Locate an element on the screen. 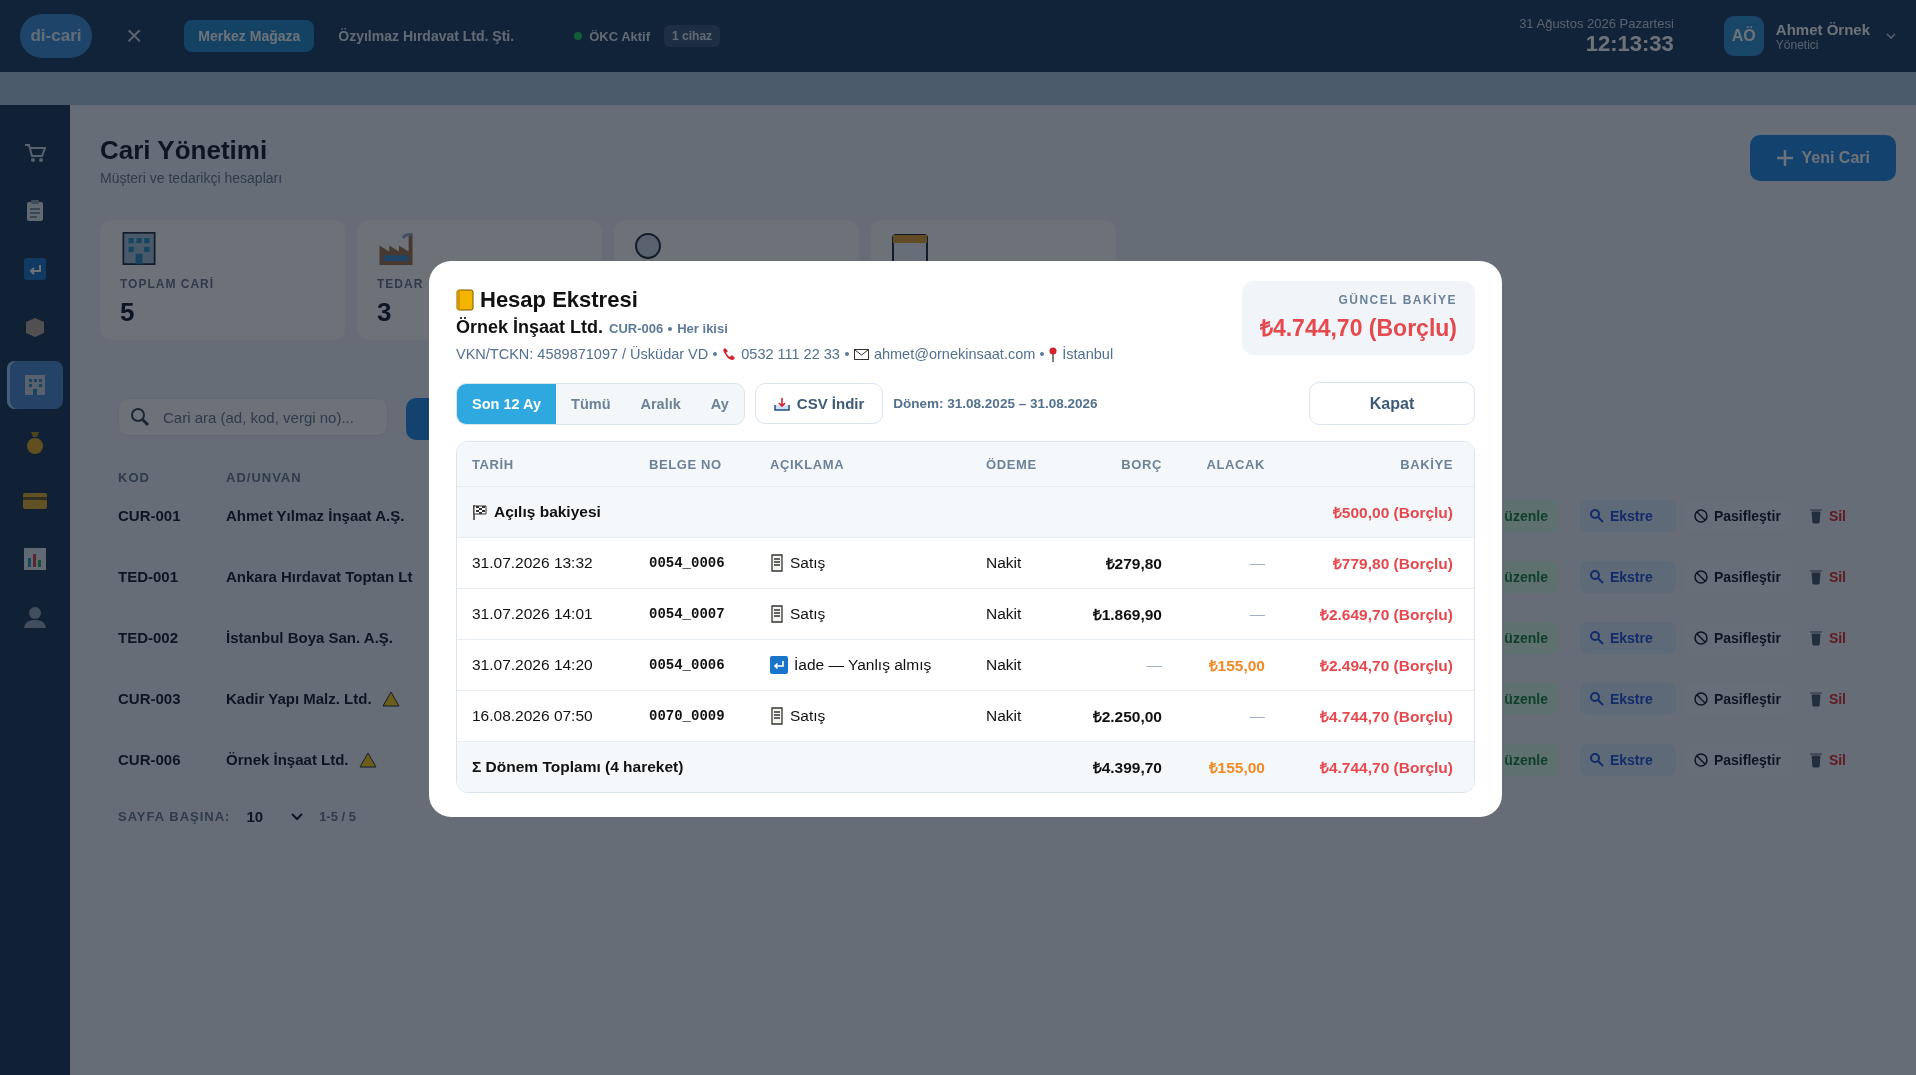 The width and height of the screenshot is (1916, 1075). table-cell-text: ₺1.869,90 is located at coordinates (1126, 615).